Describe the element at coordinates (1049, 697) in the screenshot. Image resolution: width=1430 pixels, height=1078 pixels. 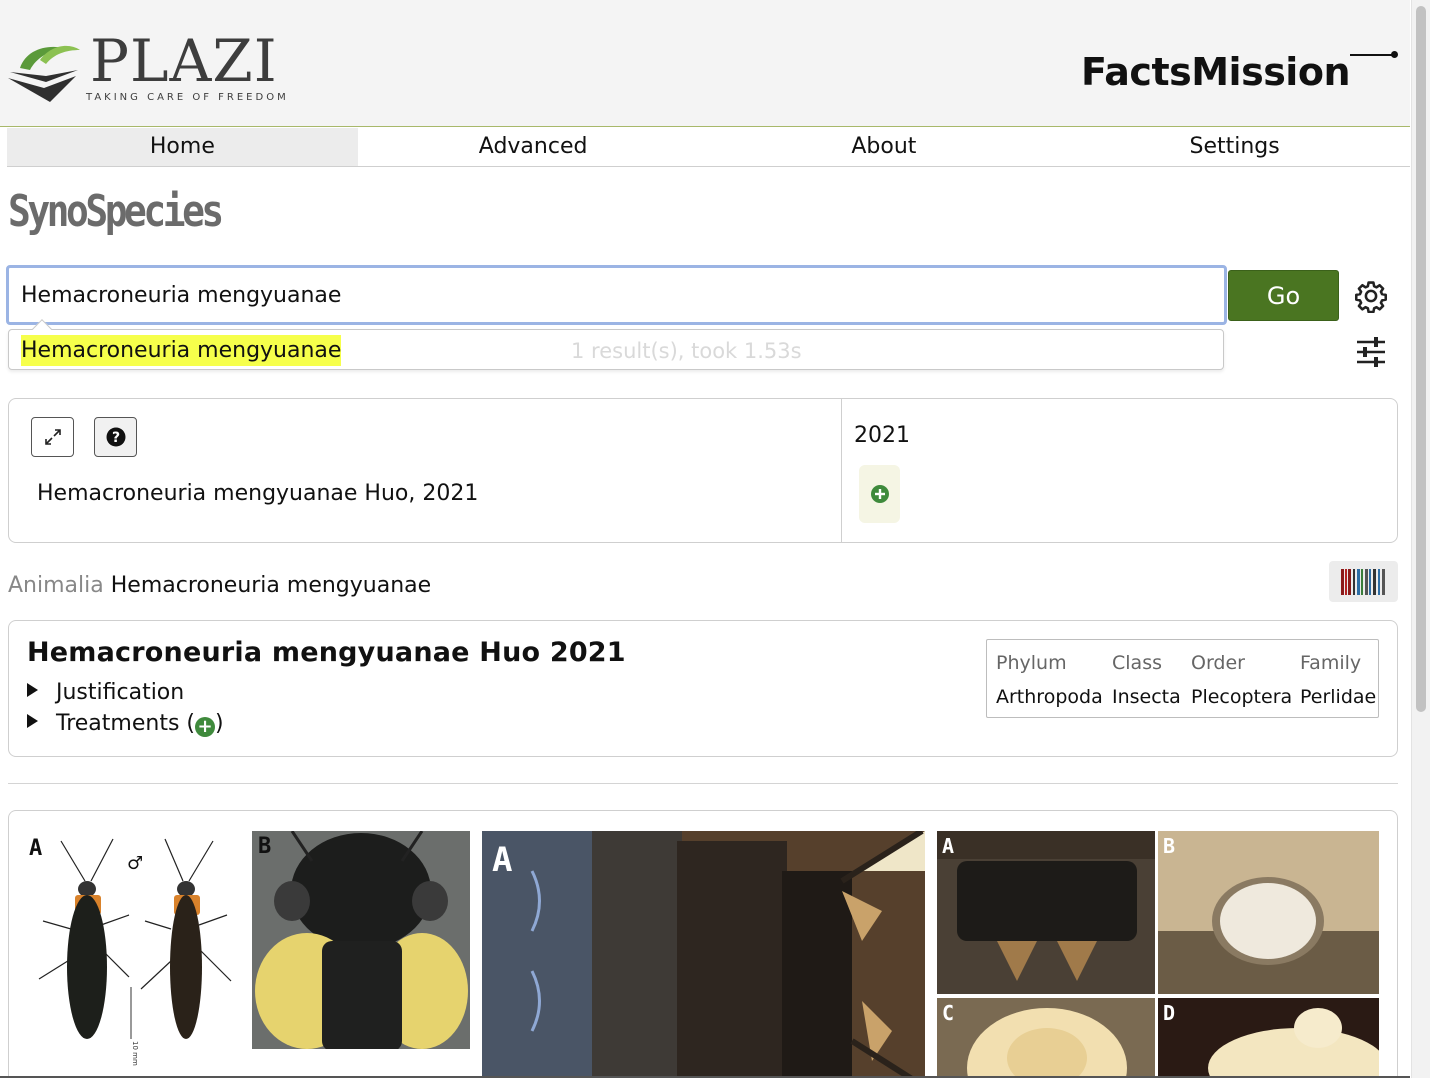
I see `classification-value: Arthropoda` at that location.